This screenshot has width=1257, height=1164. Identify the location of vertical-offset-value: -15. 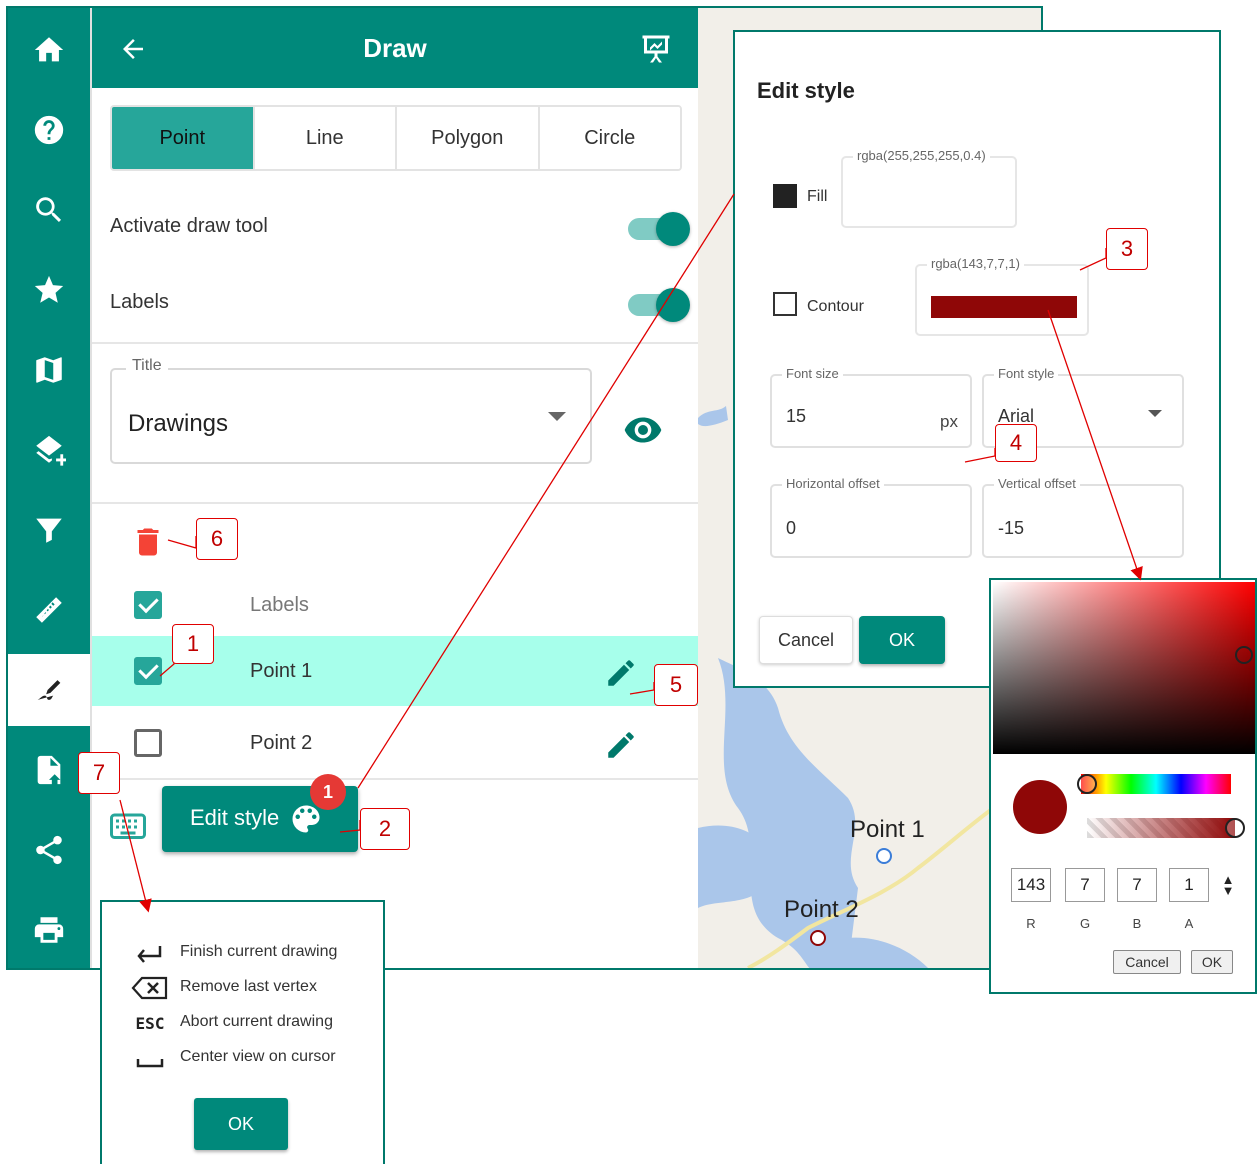
(1011, 528).